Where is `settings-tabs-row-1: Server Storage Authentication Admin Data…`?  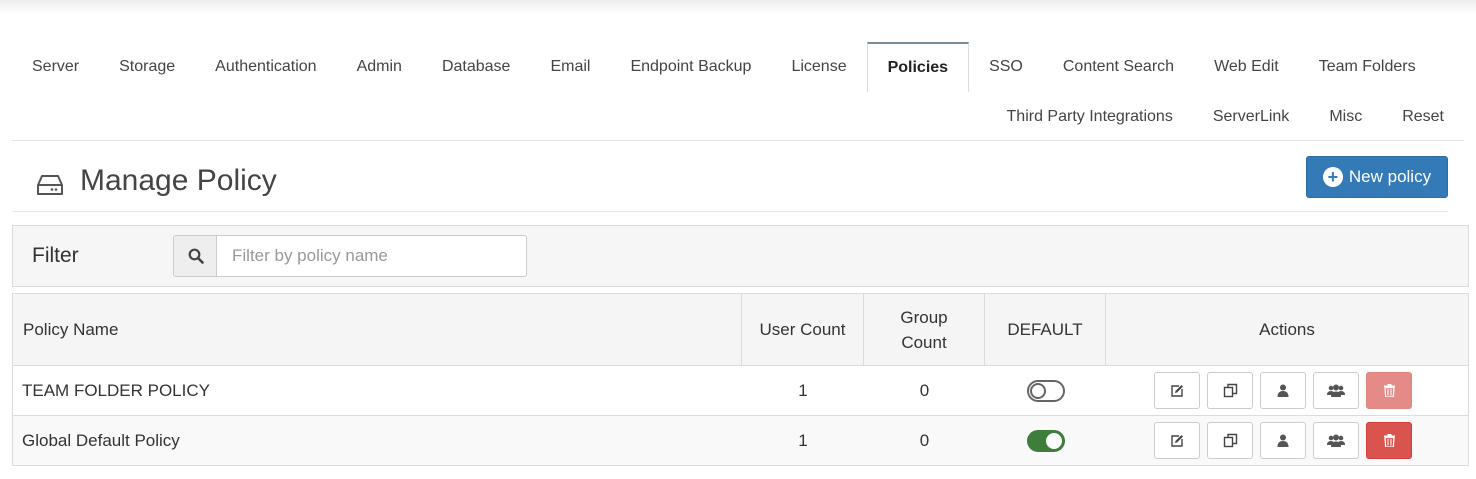
settings-tabs-row-1: Server Storage Authentication Admin Data… is located at coordinates (738, 67).